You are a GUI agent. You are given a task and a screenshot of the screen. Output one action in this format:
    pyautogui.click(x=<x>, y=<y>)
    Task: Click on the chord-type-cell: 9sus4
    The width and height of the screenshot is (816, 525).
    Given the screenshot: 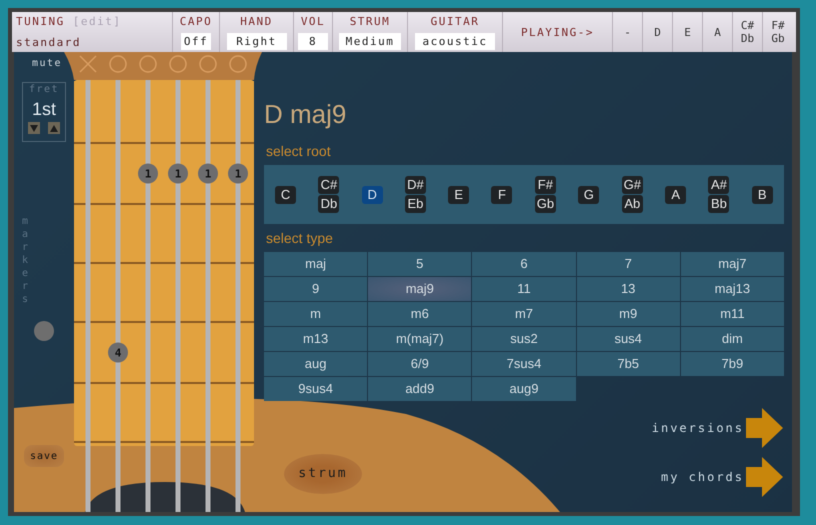 What is the action you would take?
    pyautogui.click(x=316, y=389)
    